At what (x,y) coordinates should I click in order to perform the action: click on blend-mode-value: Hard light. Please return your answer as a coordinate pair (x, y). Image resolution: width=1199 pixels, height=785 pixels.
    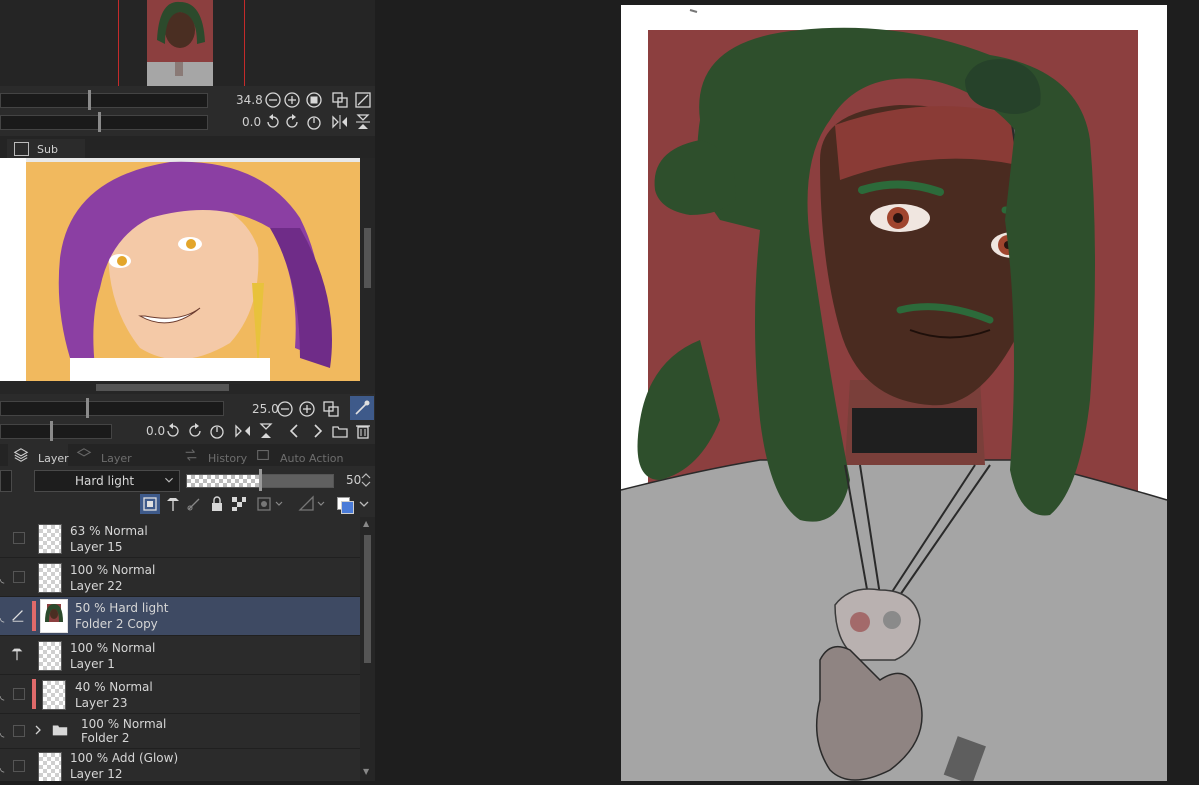
    Looking at the image, I should click on (105, 481).